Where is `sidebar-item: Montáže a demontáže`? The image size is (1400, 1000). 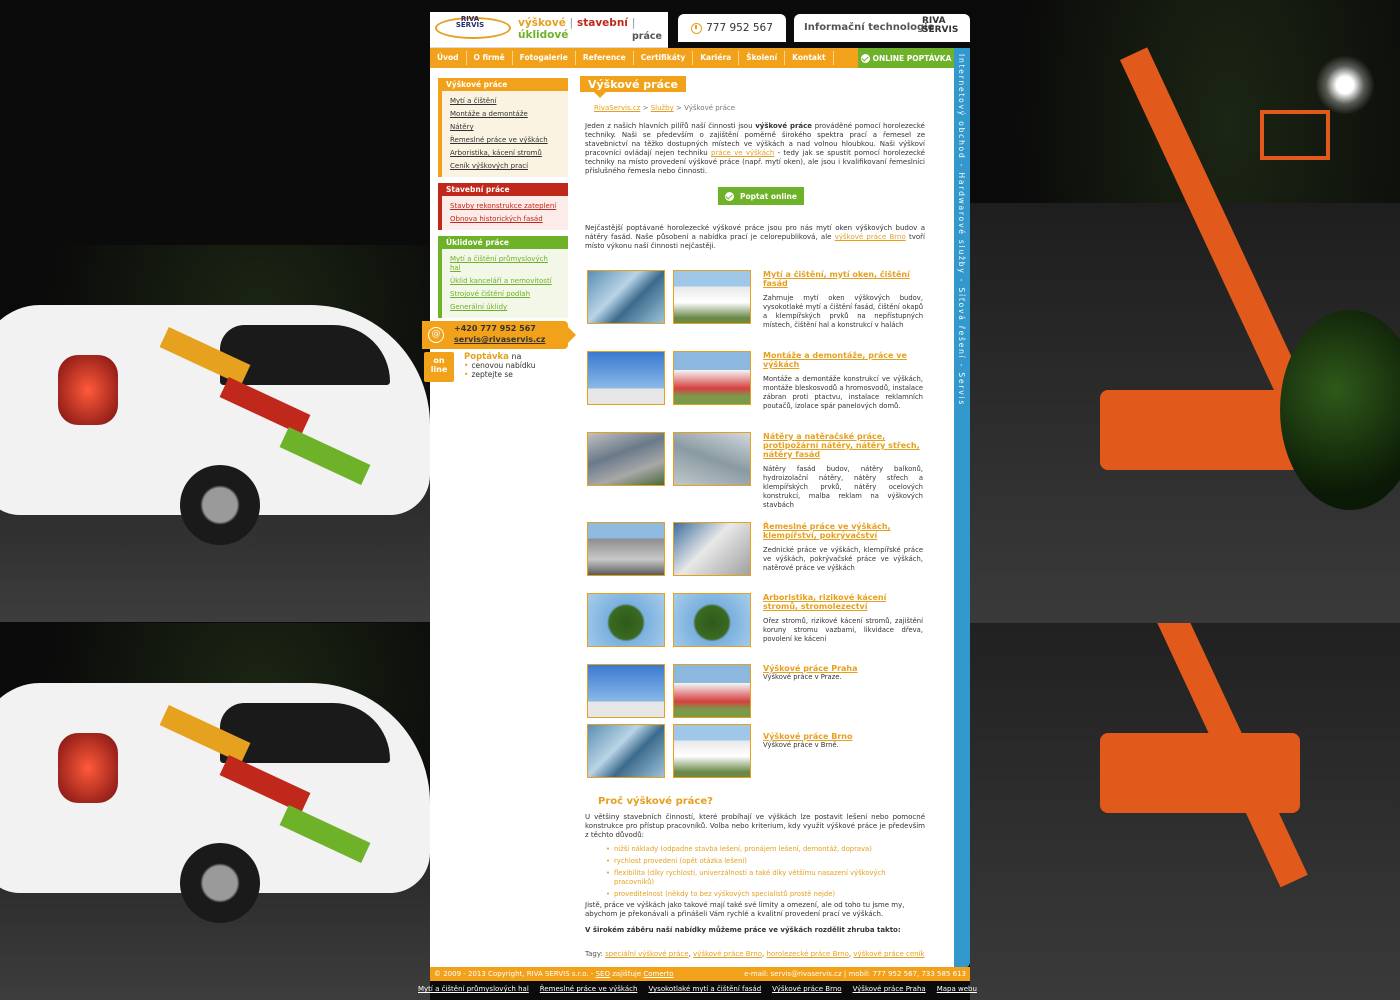 sidebar-item: Montáže a demontáže is located at coordinates (505, 114).